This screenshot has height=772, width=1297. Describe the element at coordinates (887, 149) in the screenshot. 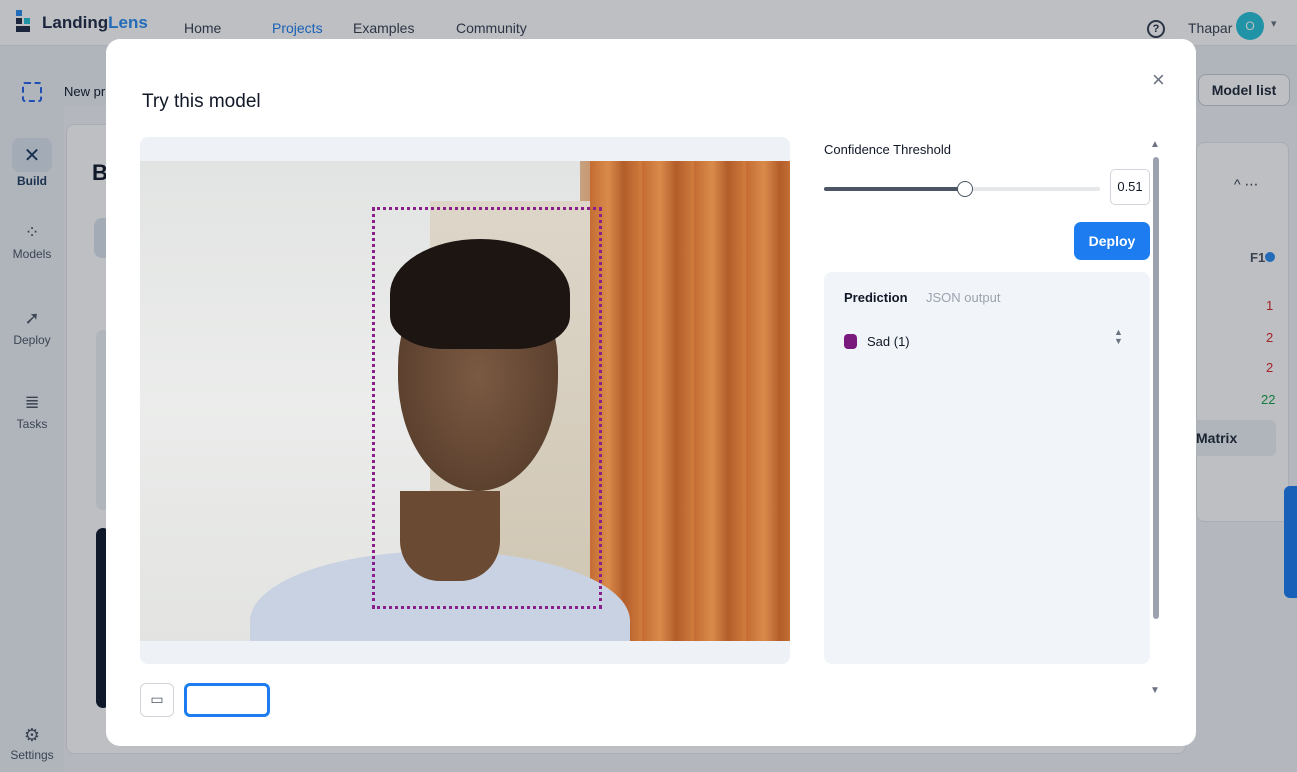

I see `confidence-threshold-label: Confidence Threshold` at that location.